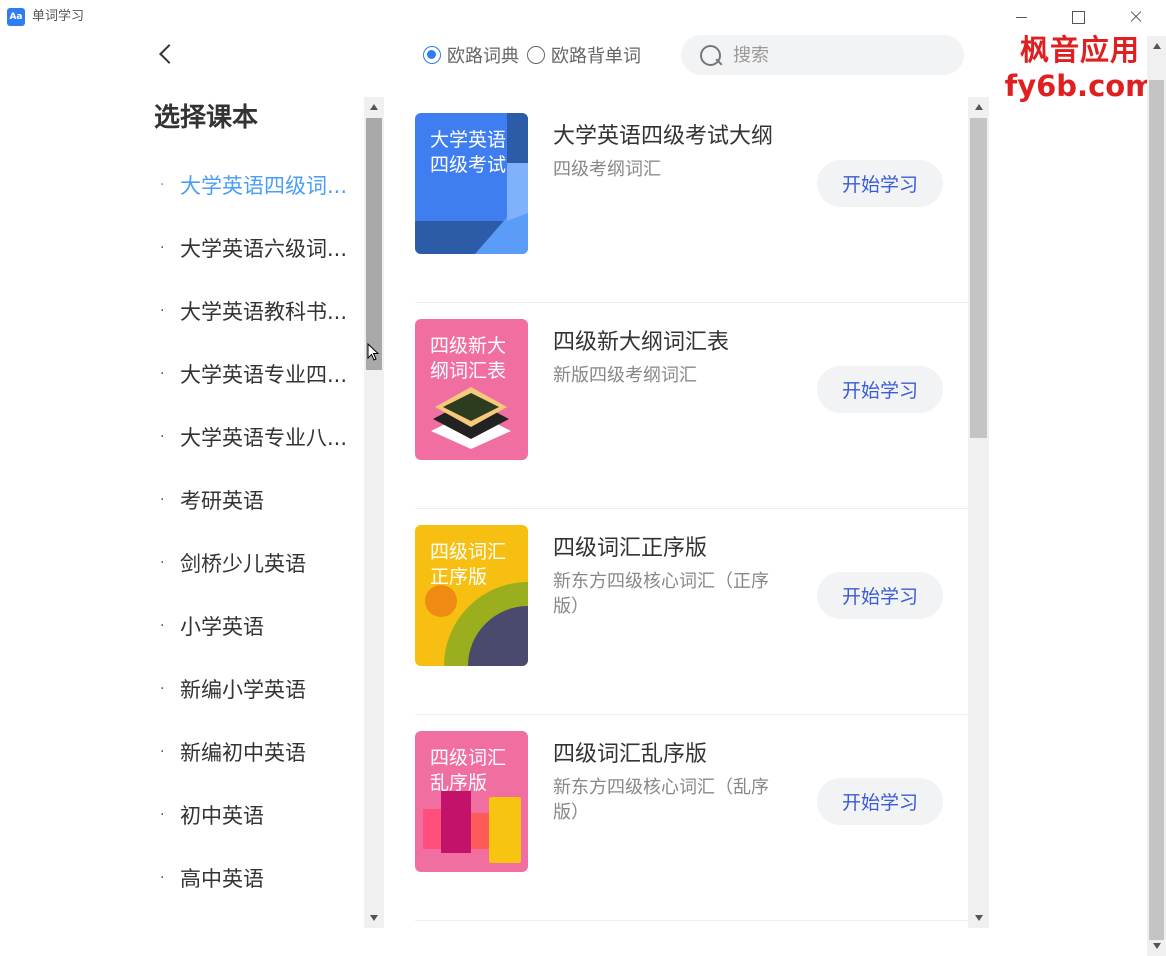 The width and height of the screenshot is (1166, 956). I want to click on title-bar: Aa 单词学习, so click(583, 17).